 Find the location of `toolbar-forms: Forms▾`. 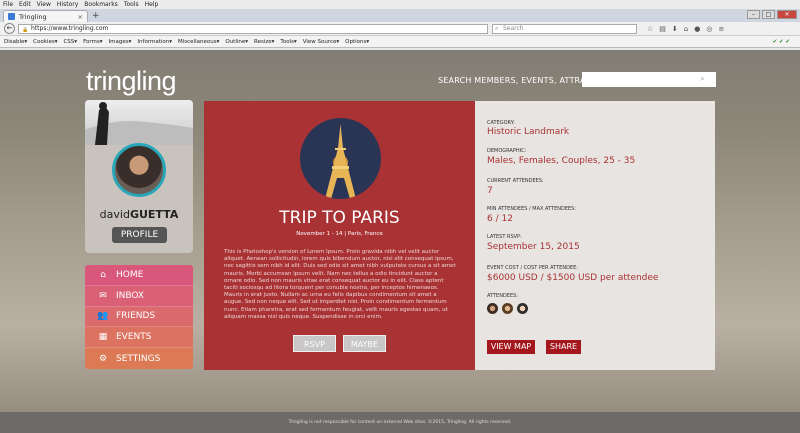

toolbar-forms: Forms▾ is located at coordinates (92, 42).